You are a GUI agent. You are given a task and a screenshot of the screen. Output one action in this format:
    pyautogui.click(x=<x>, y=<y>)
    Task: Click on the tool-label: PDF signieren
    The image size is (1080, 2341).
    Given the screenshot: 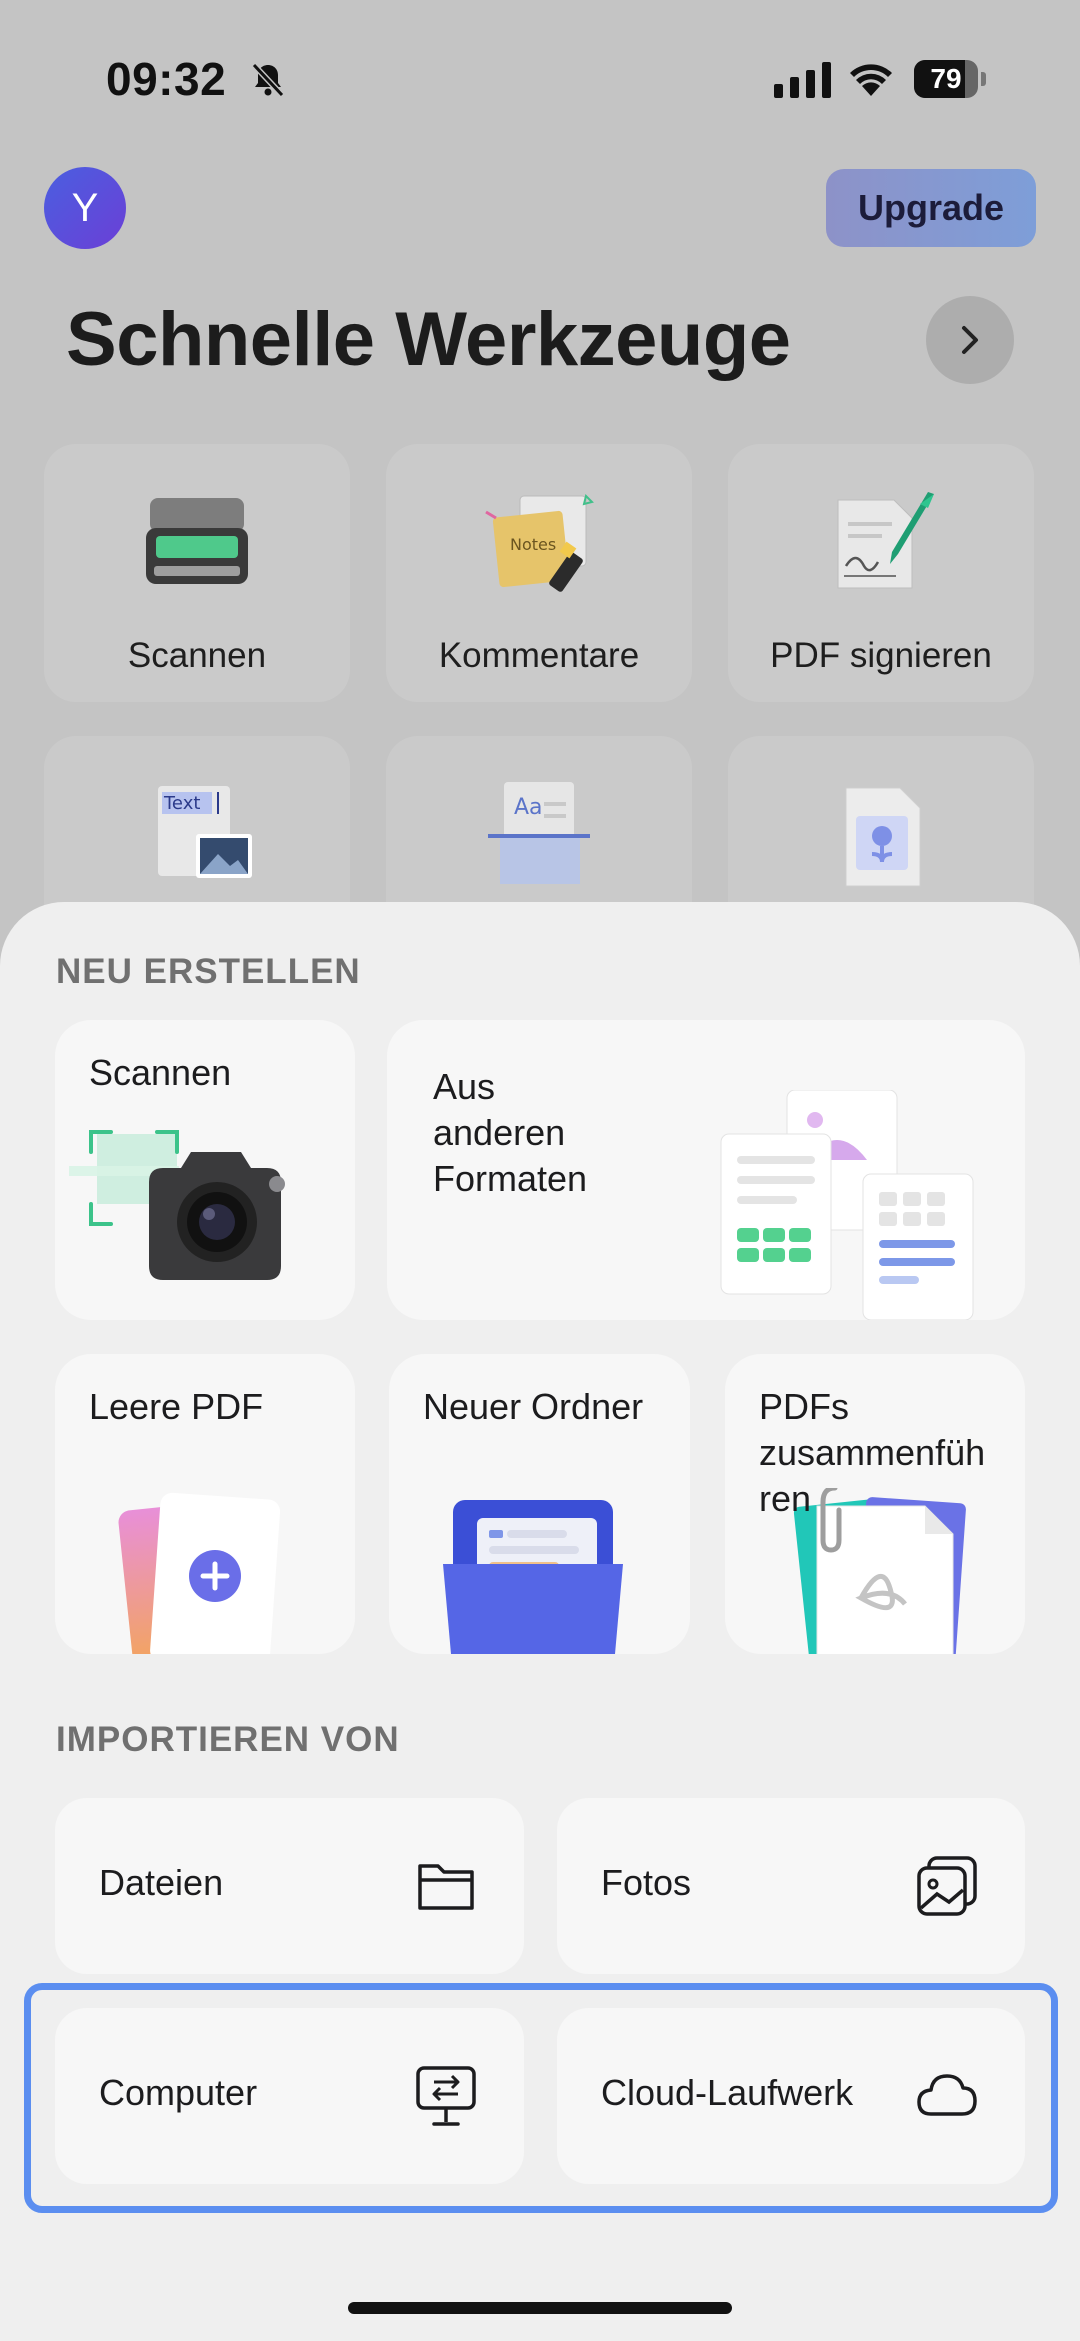 What is the action you would take?
    pyautogui.click(x=881, y=655)
    